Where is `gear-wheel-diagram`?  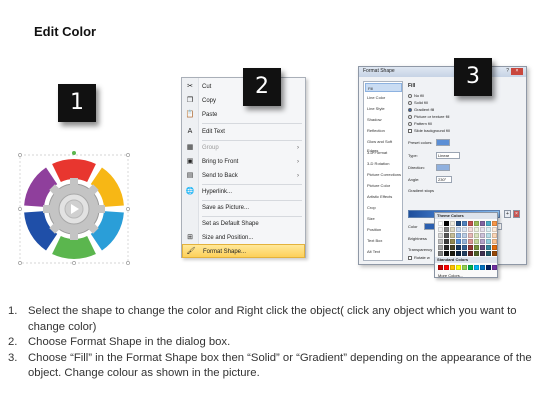
gear-wheel-diagram is located at coordinates (74, 209).